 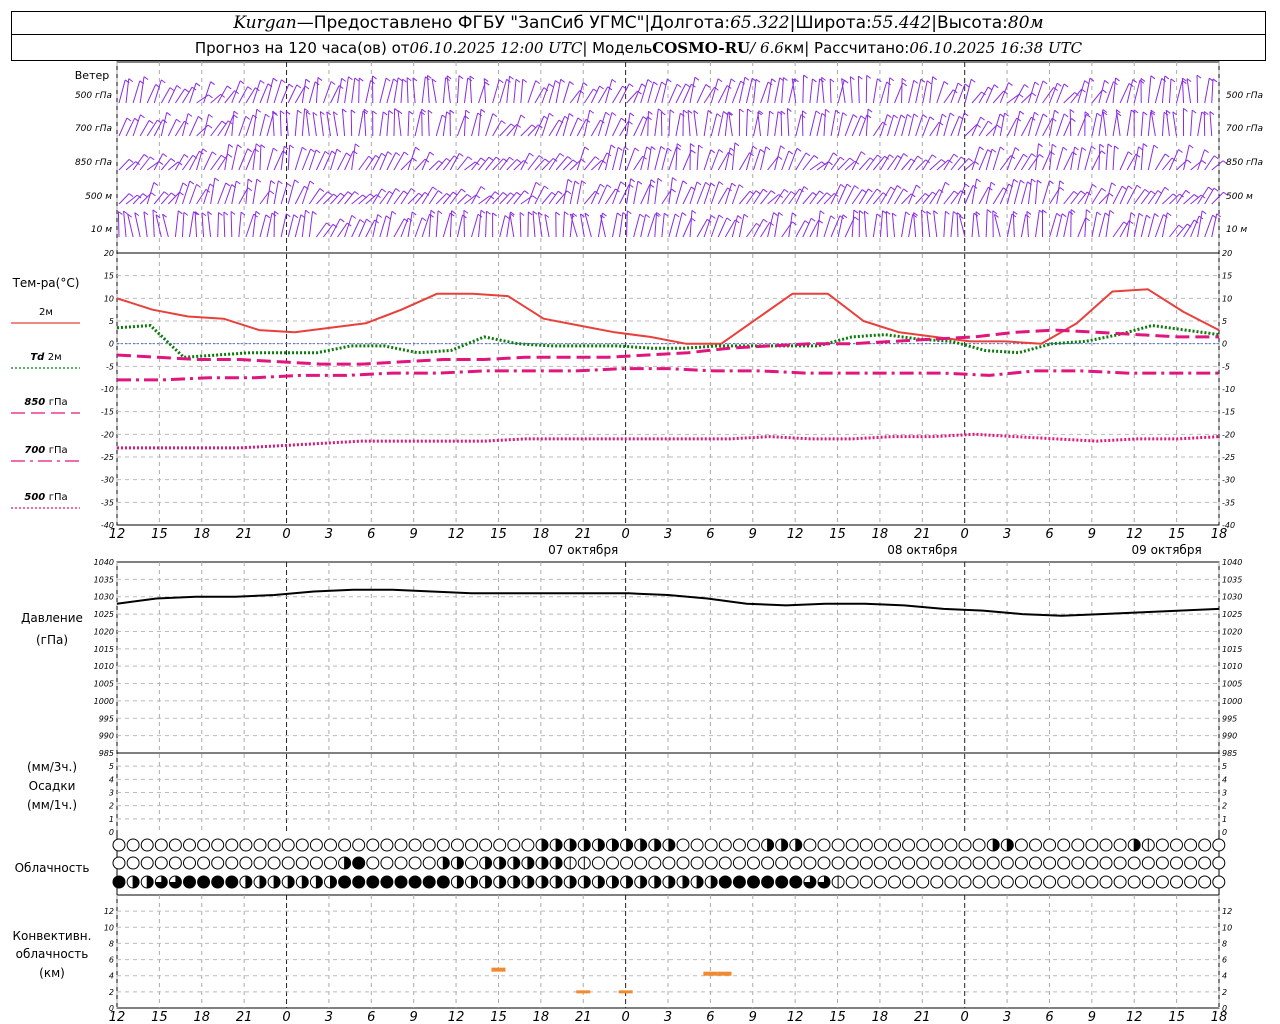 What do you see at coordinates (52, 973) in the screenshot?
I see `conv-title-3: (км)` at bounding box center [52, 973].